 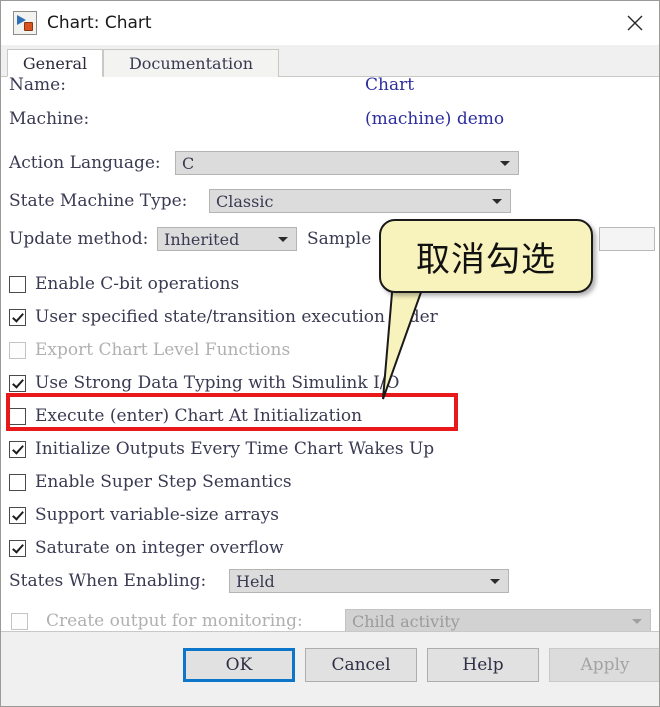 I want to click on state-machine-type-value: Classic, so click(x=245, y=201).